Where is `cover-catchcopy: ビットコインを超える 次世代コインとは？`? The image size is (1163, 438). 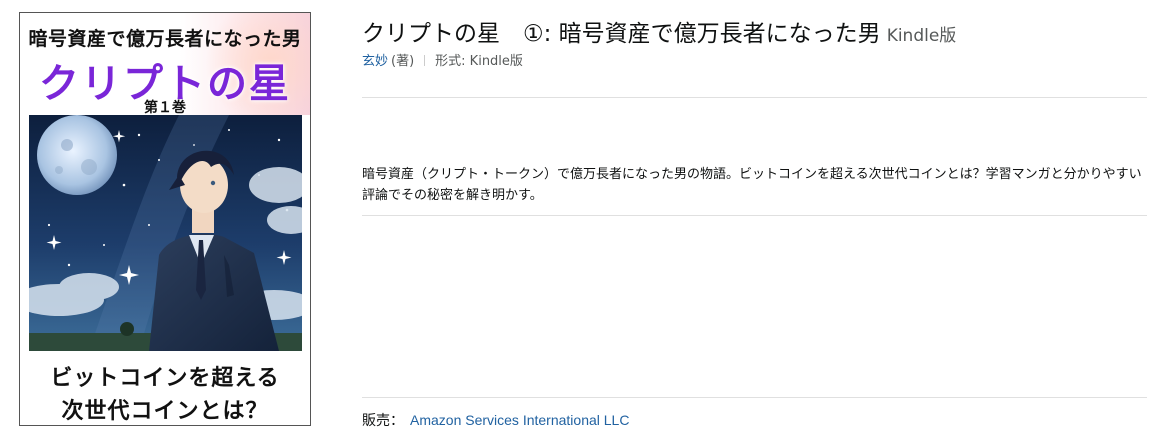 cover-catchcopy: ビットコインを超える 次世代コインとは？ is located at coordinates (165, 388).